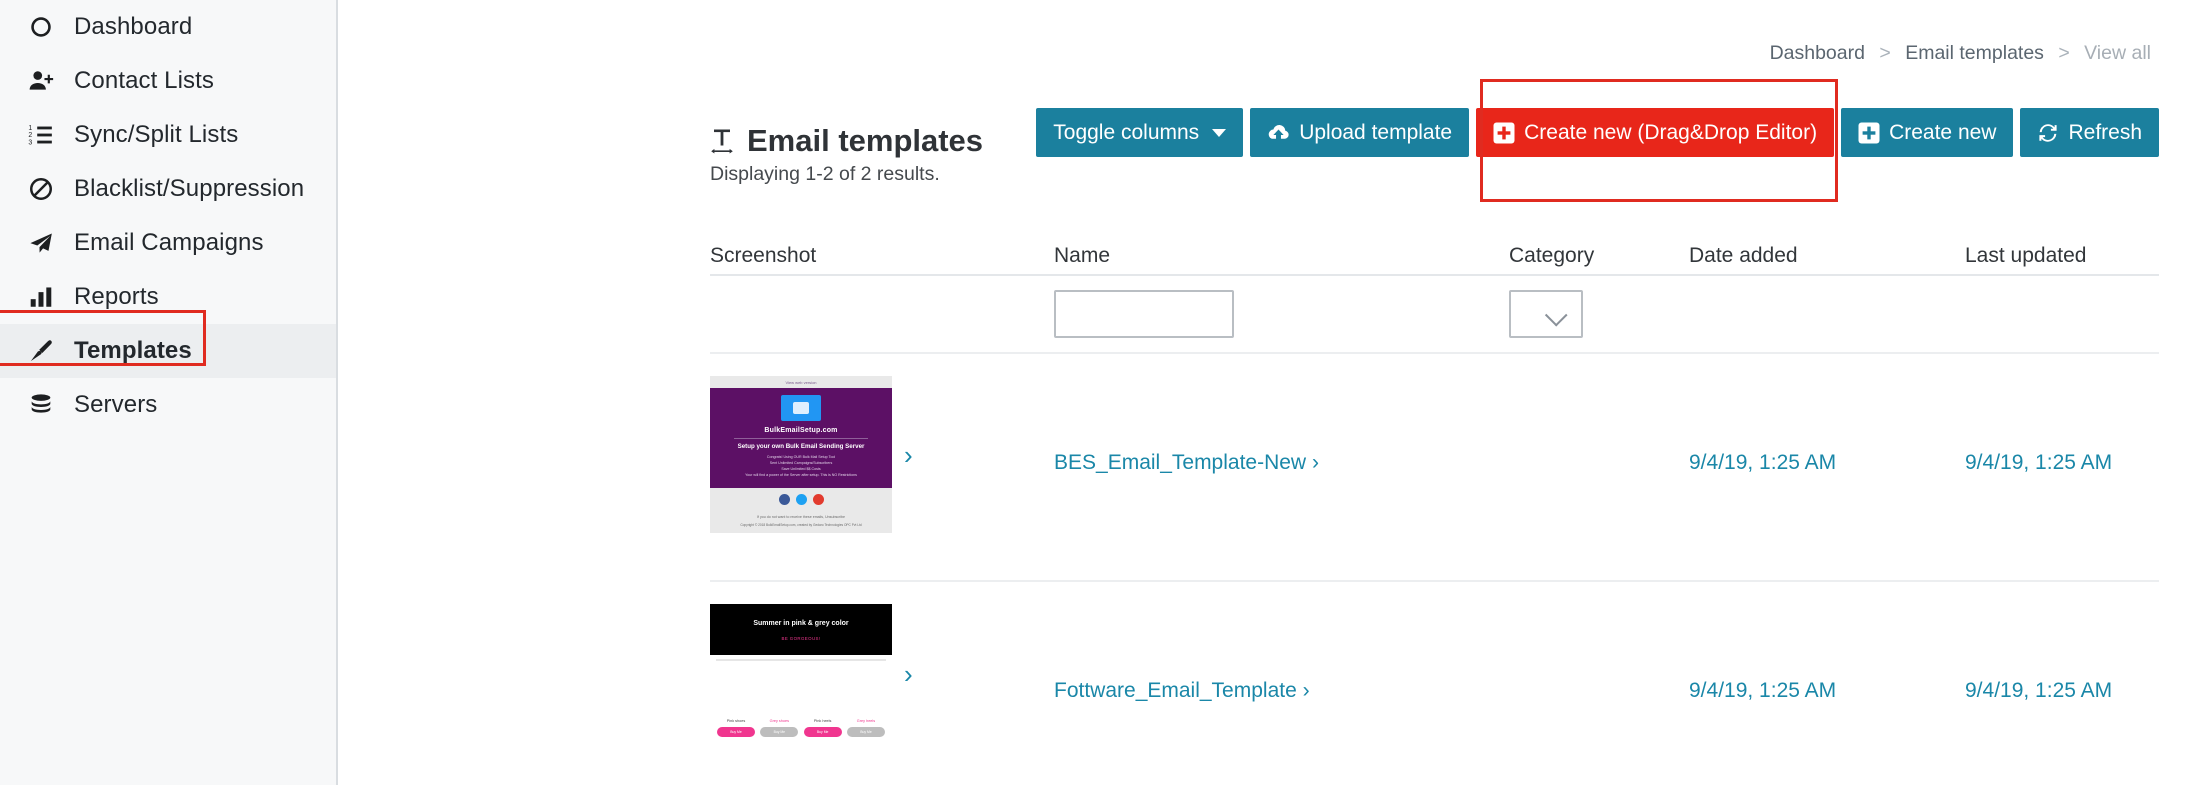 The image size is (2189, 785). What do you see at coordinates (1360, 132) in the screenshot?
I see `upload-template-button: Upload template` at bounding box center [1360, 132].